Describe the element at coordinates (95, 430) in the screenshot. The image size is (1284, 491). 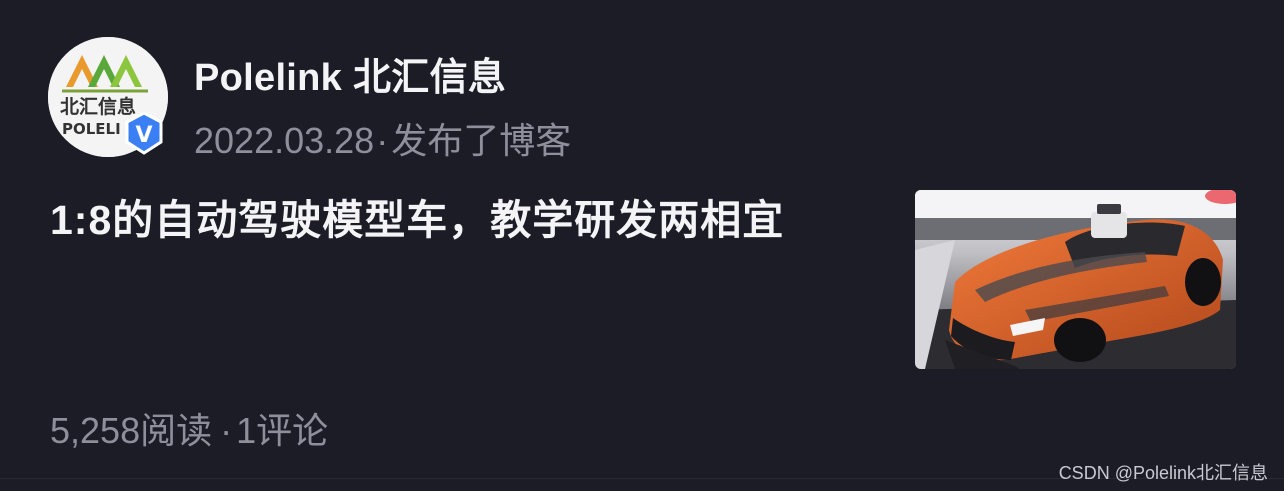
I see `read-count: 5,258` at that location.